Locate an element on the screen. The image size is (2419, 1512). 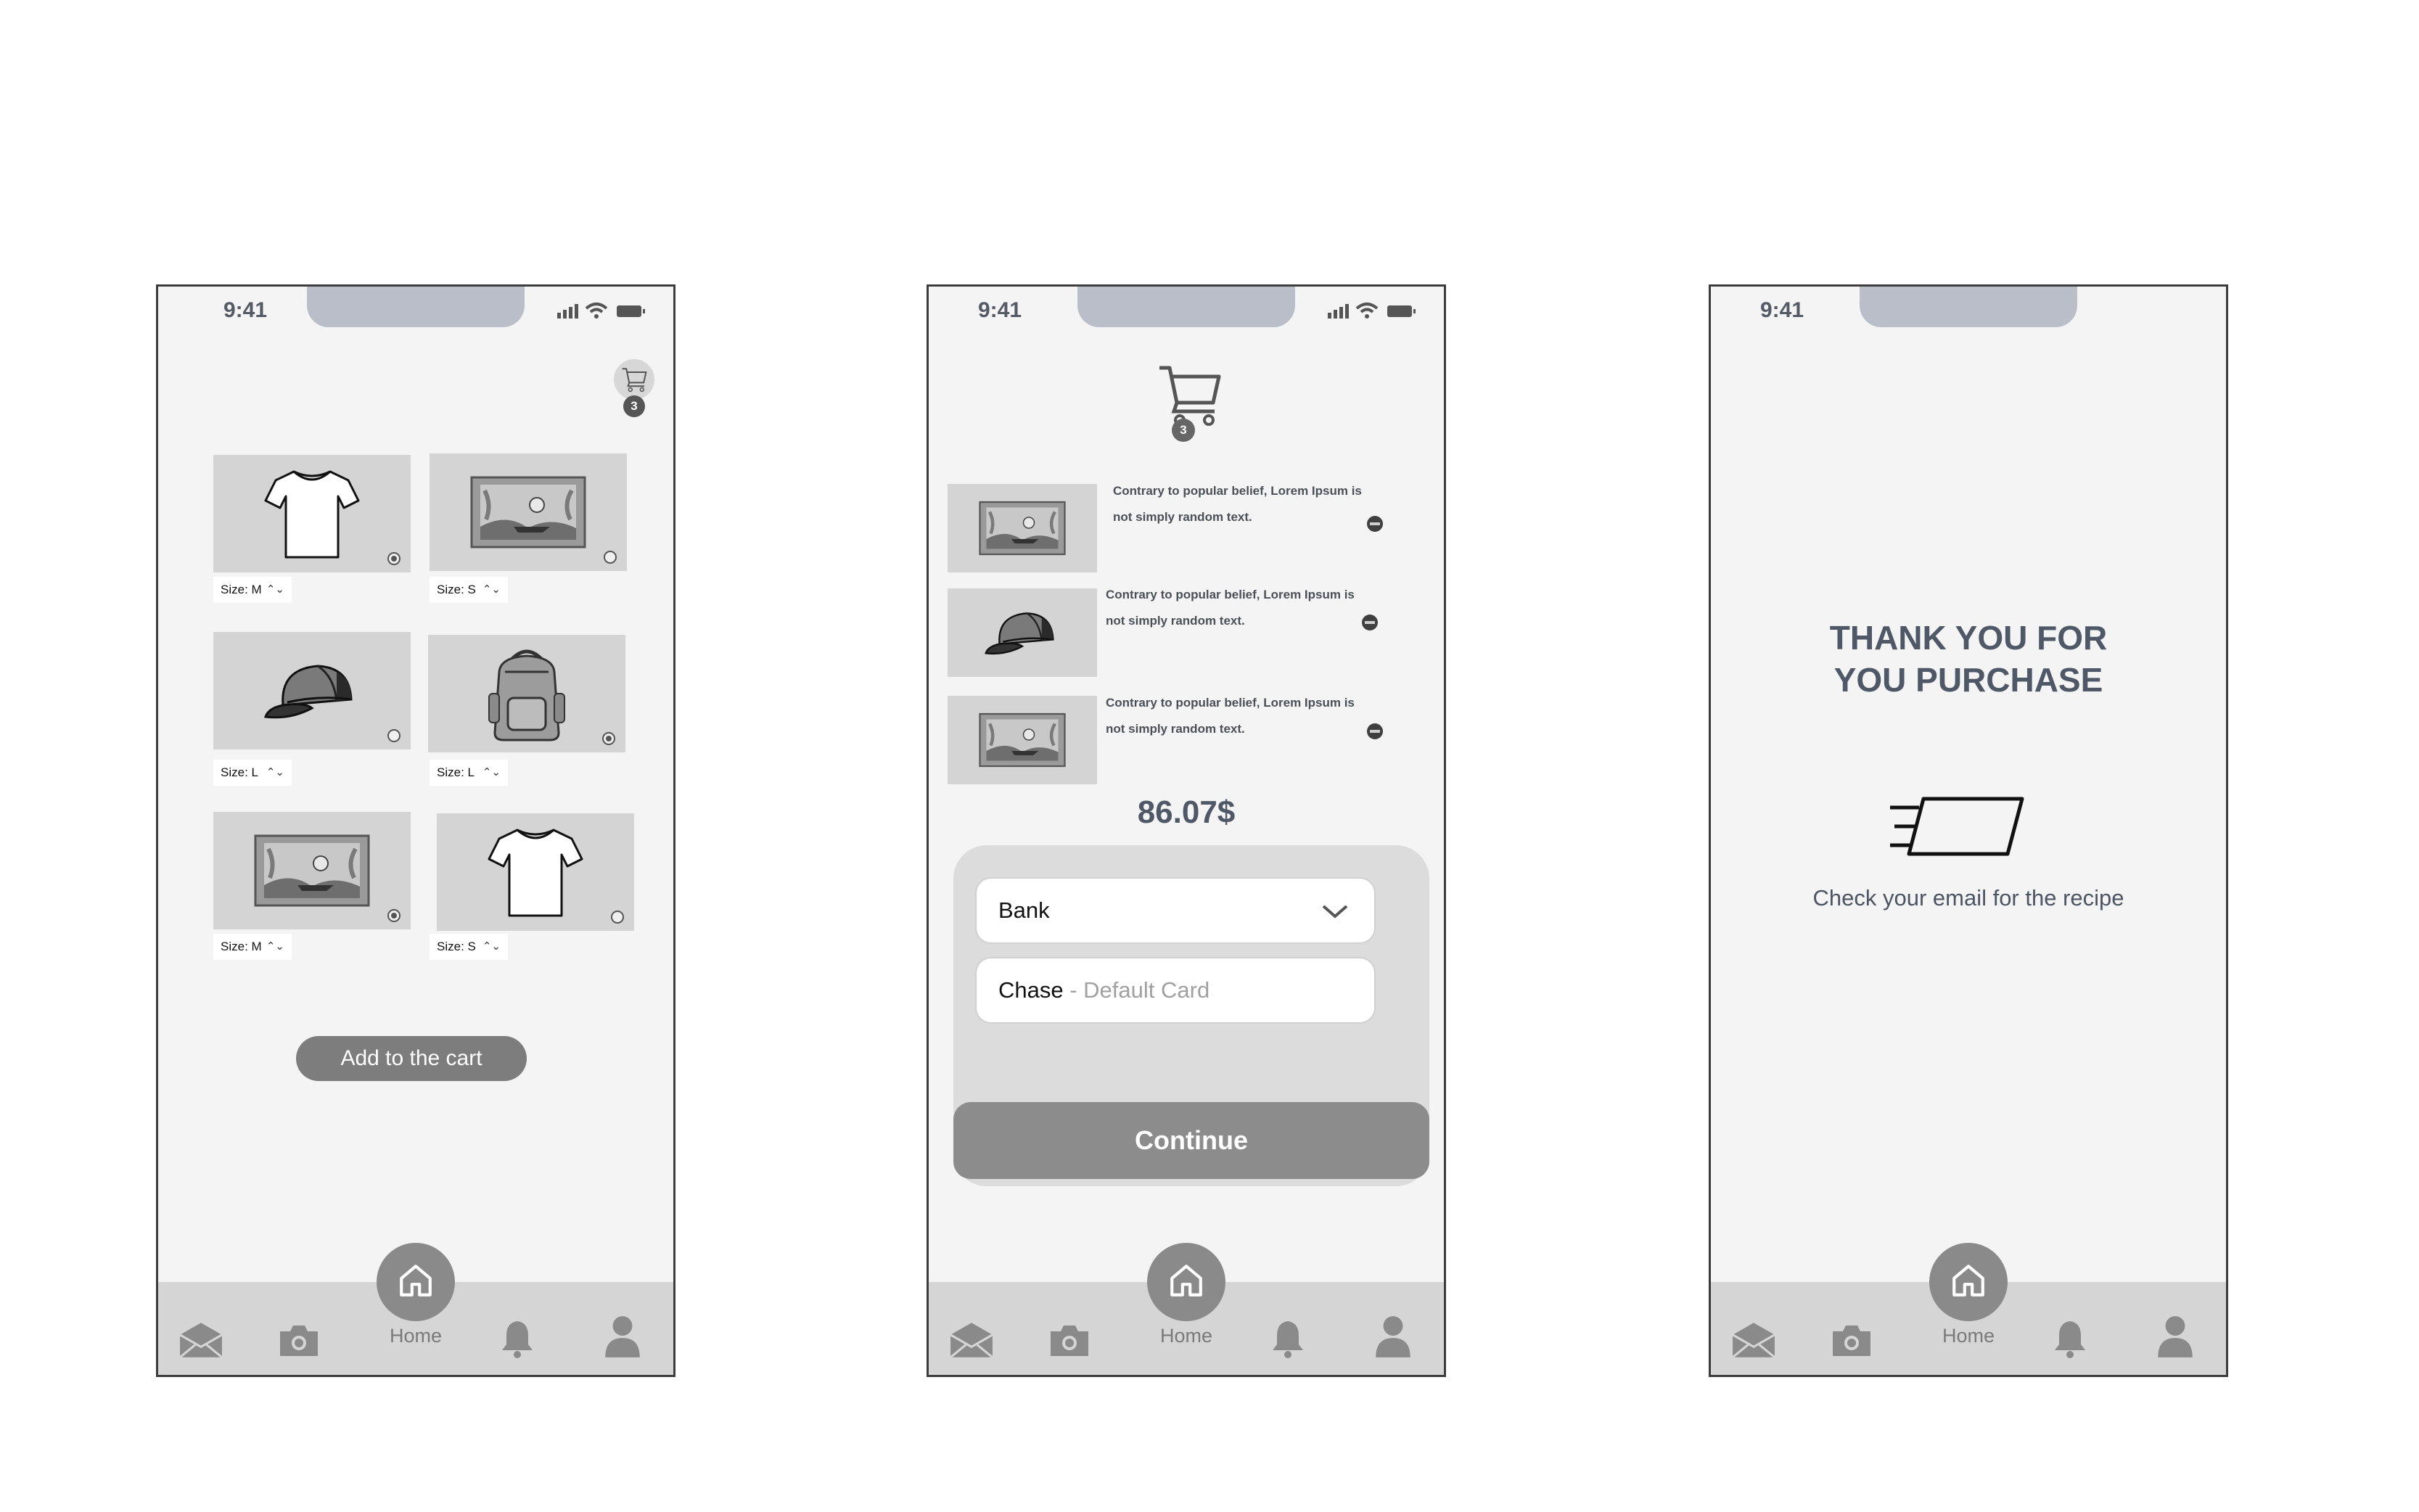
sent-receipt-icon is located at coordinates (1957, 827).